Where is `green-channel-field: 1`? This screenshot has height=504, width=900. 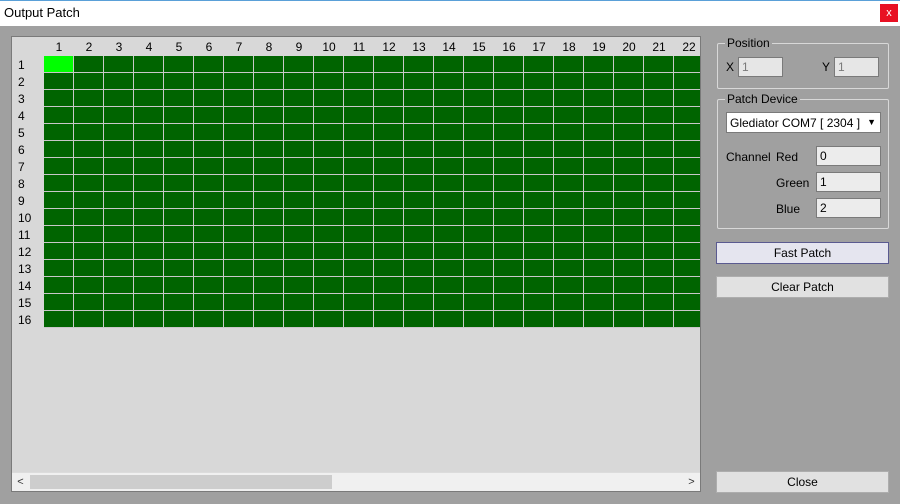
green-channel-field: 1 is located at coordinates (848, 182).